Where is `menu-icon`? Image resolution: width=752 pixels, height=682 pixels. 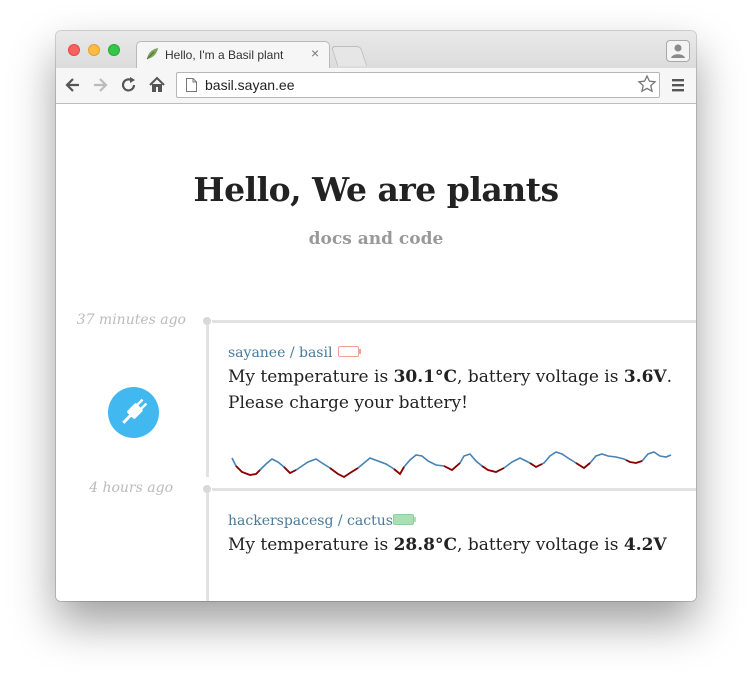 menu-icon is located at coordinates (678, 85).